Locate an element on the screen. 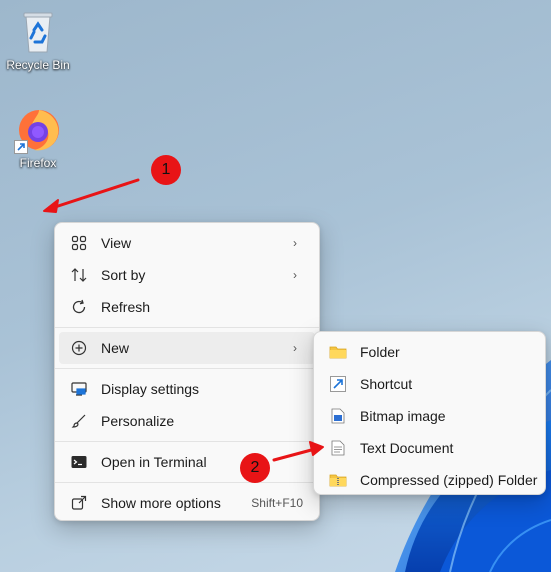 The height and width of the screenshot is (572, 551). firefox-icon is located at coordinates (38, 130).